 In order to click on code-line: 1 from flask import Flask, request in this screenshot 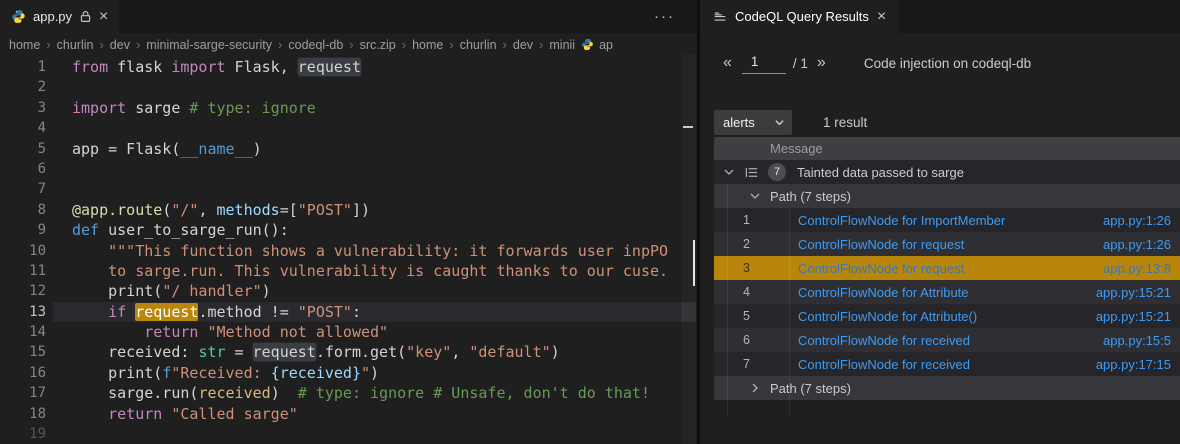, I will do `click(348, 67)`.